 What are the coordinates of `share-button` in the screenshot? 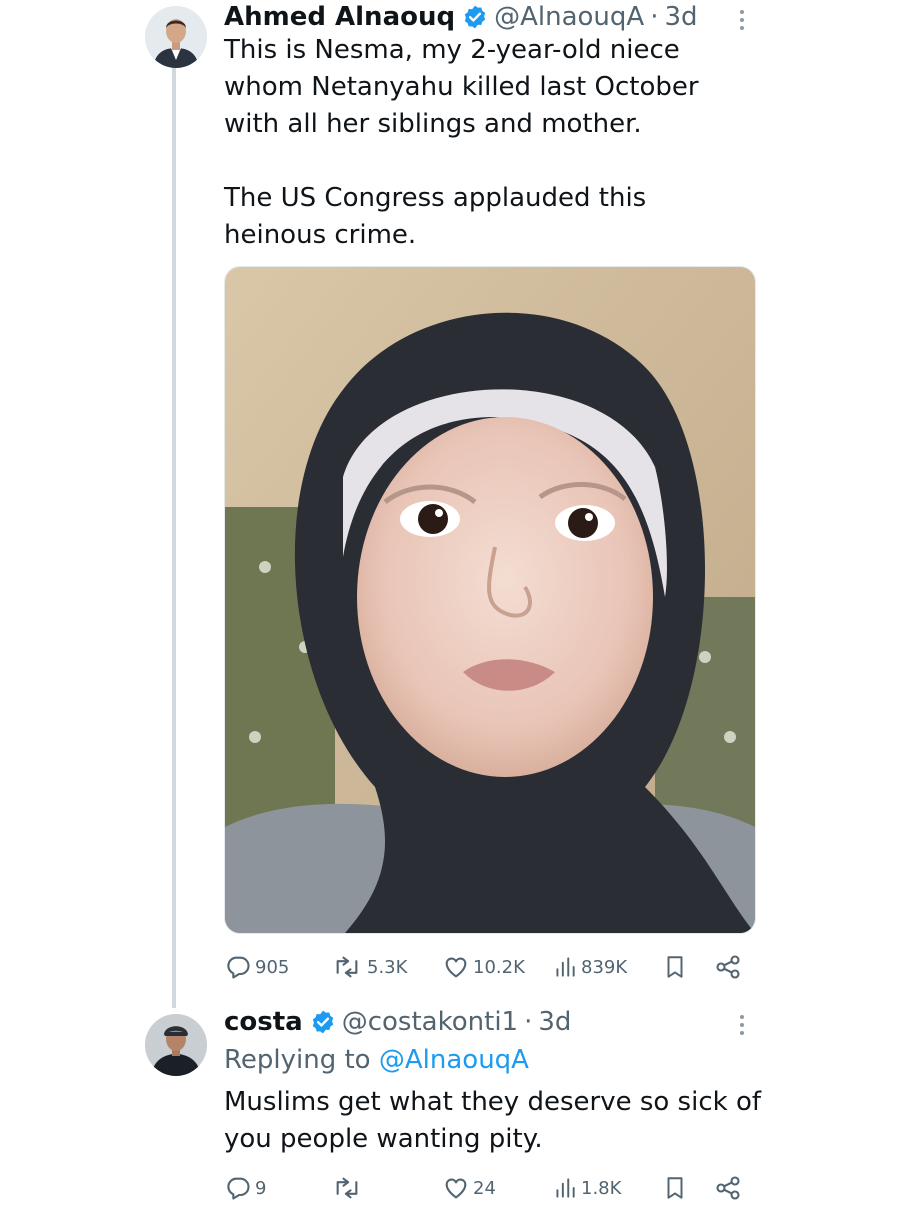 It's located at (728, 967).